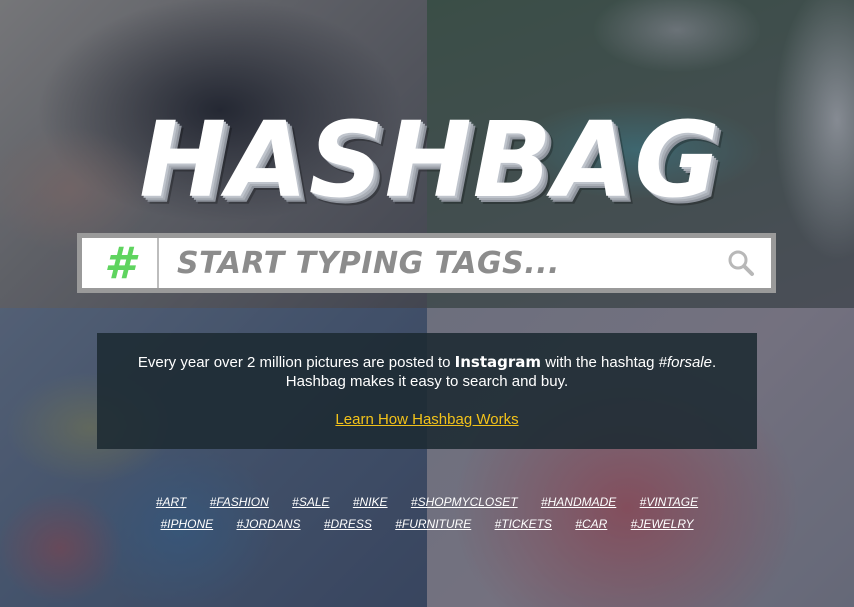  What do you see at coordinates (426, 419) in the screenshot?
I see `learn-how-link: Learn How Hashbag Works` at bounding box center [426, 419].